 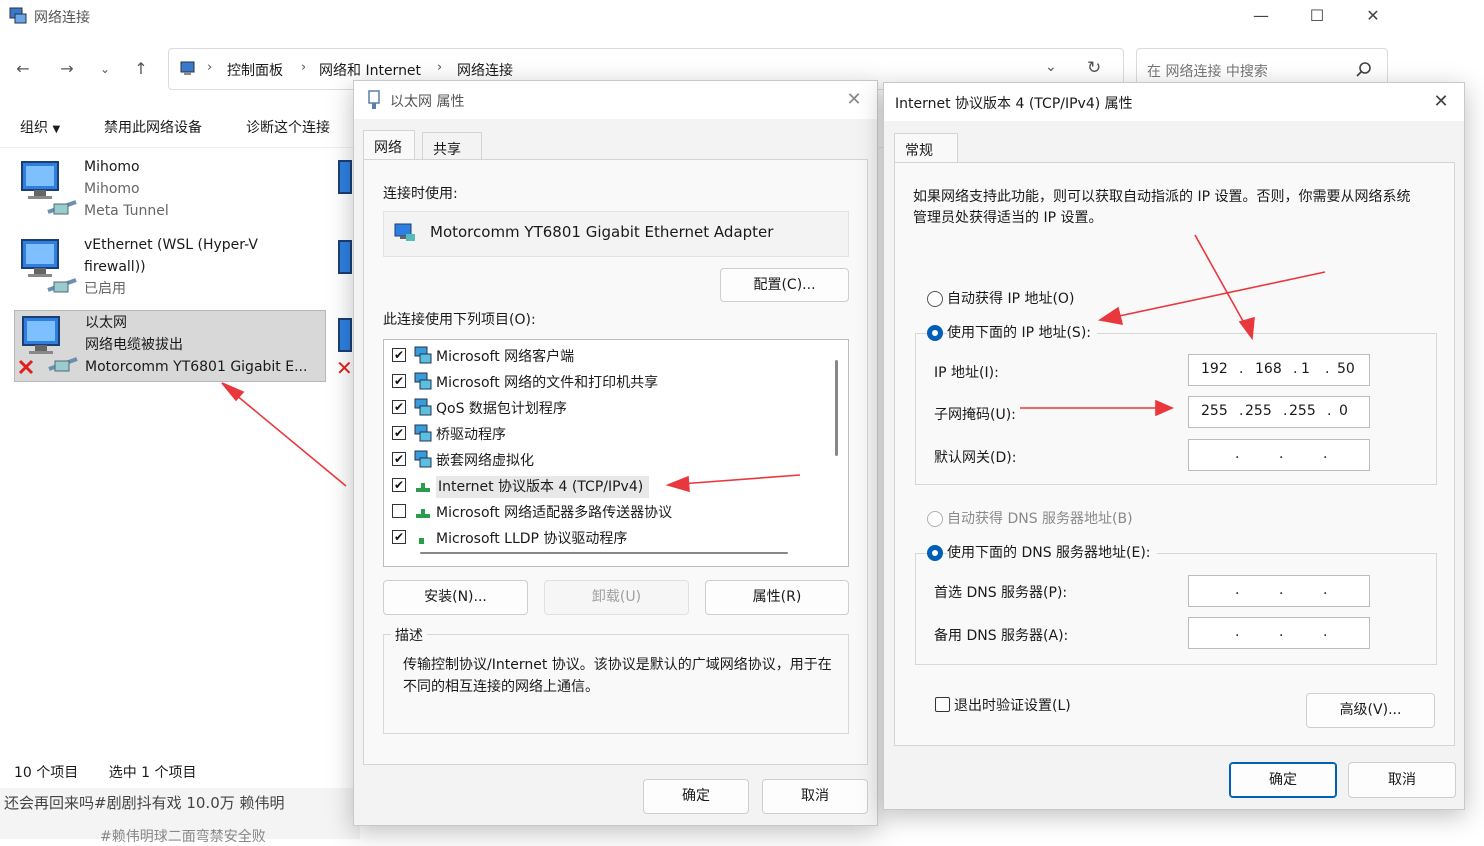 I want to click on background-caption-2: #赖伟明球二面弯禁安全败, so click(x=183, y=837).